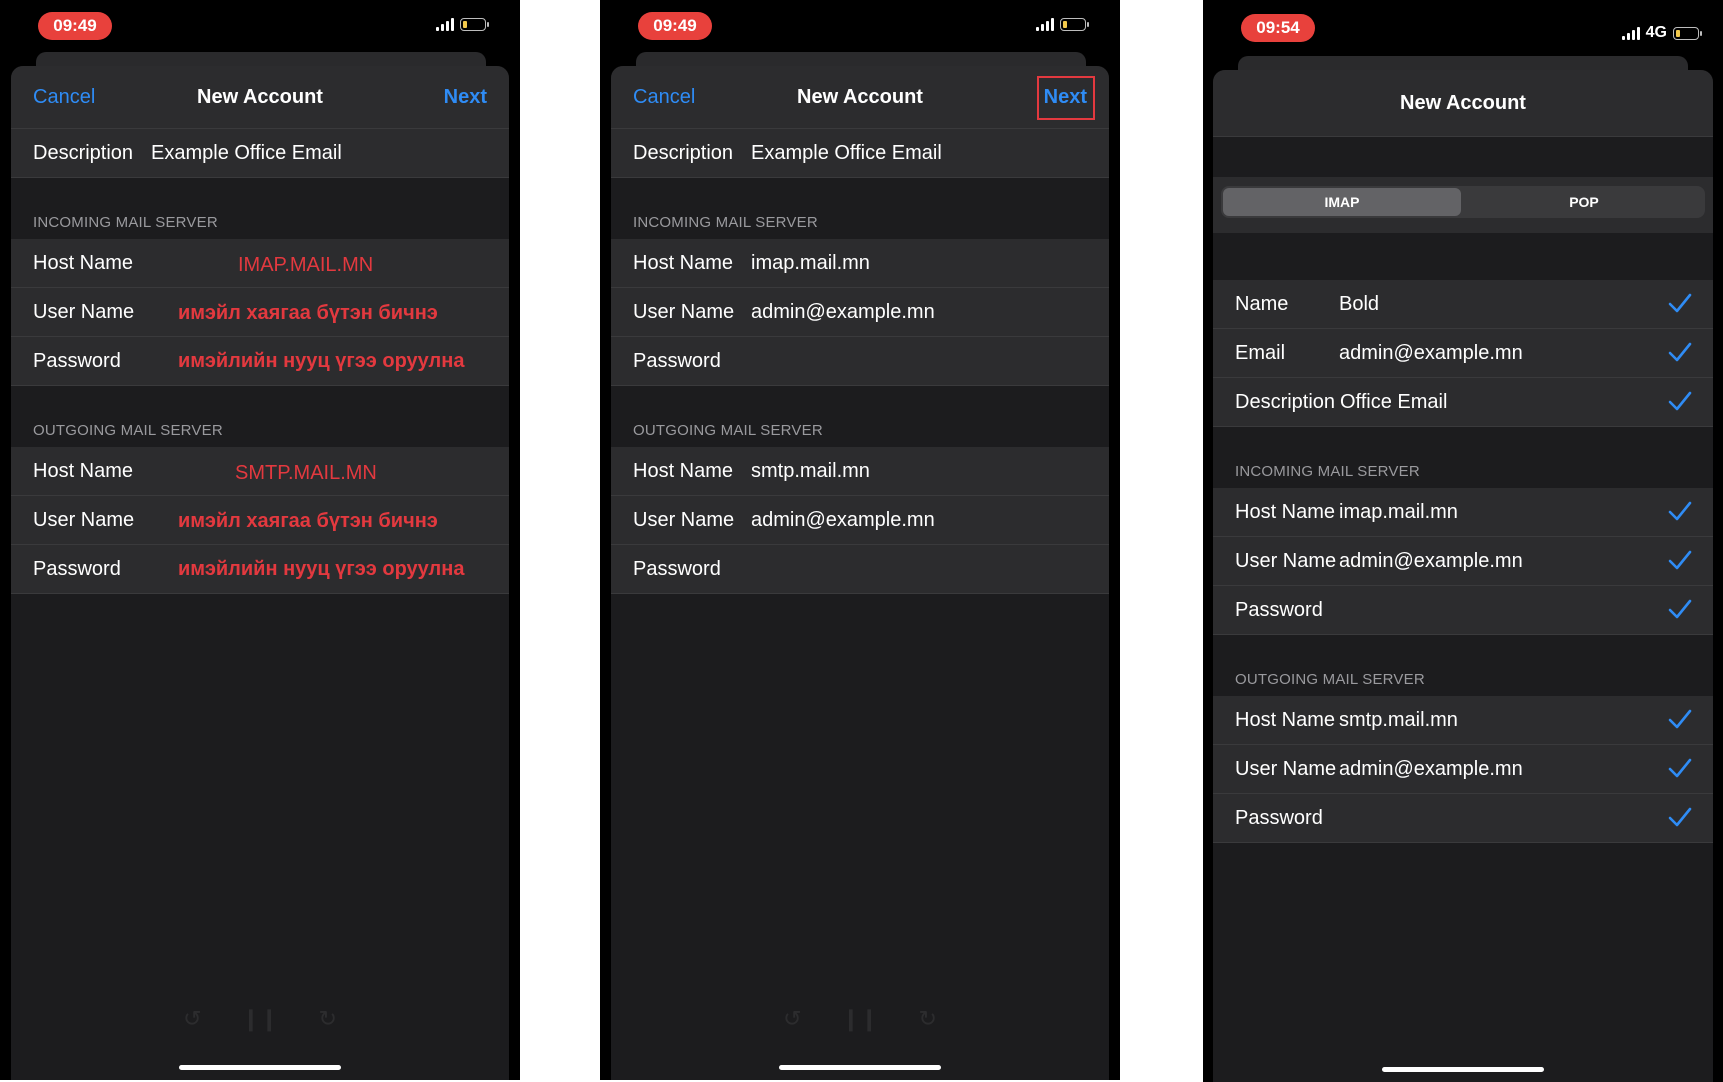 The height and width of the screenshot is (1082, 1723). I want to click on email-field: admin@example.mn, so click(1431, 353).